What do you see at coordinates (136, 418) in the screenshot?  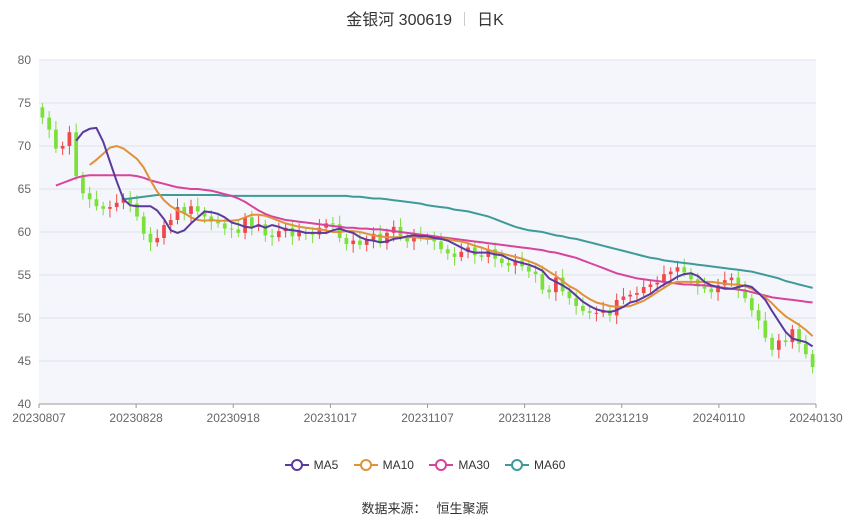 I see `x-tick-label: 20230828` at bounding box center [136, 418].